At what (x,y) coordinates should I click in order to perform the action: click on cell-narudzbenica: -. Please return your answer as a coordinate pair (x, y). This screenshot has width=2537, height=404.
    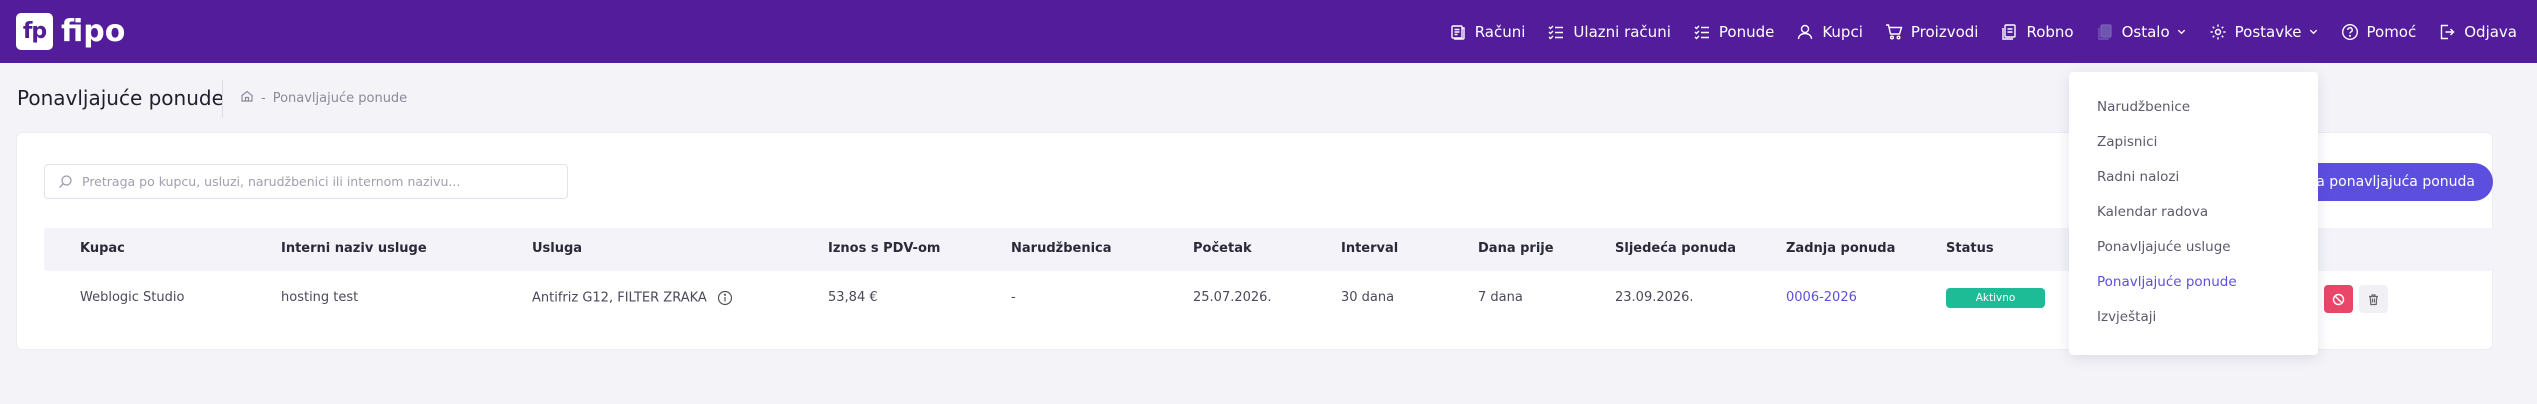
    Looking at the image, I should click on (1013, 297).